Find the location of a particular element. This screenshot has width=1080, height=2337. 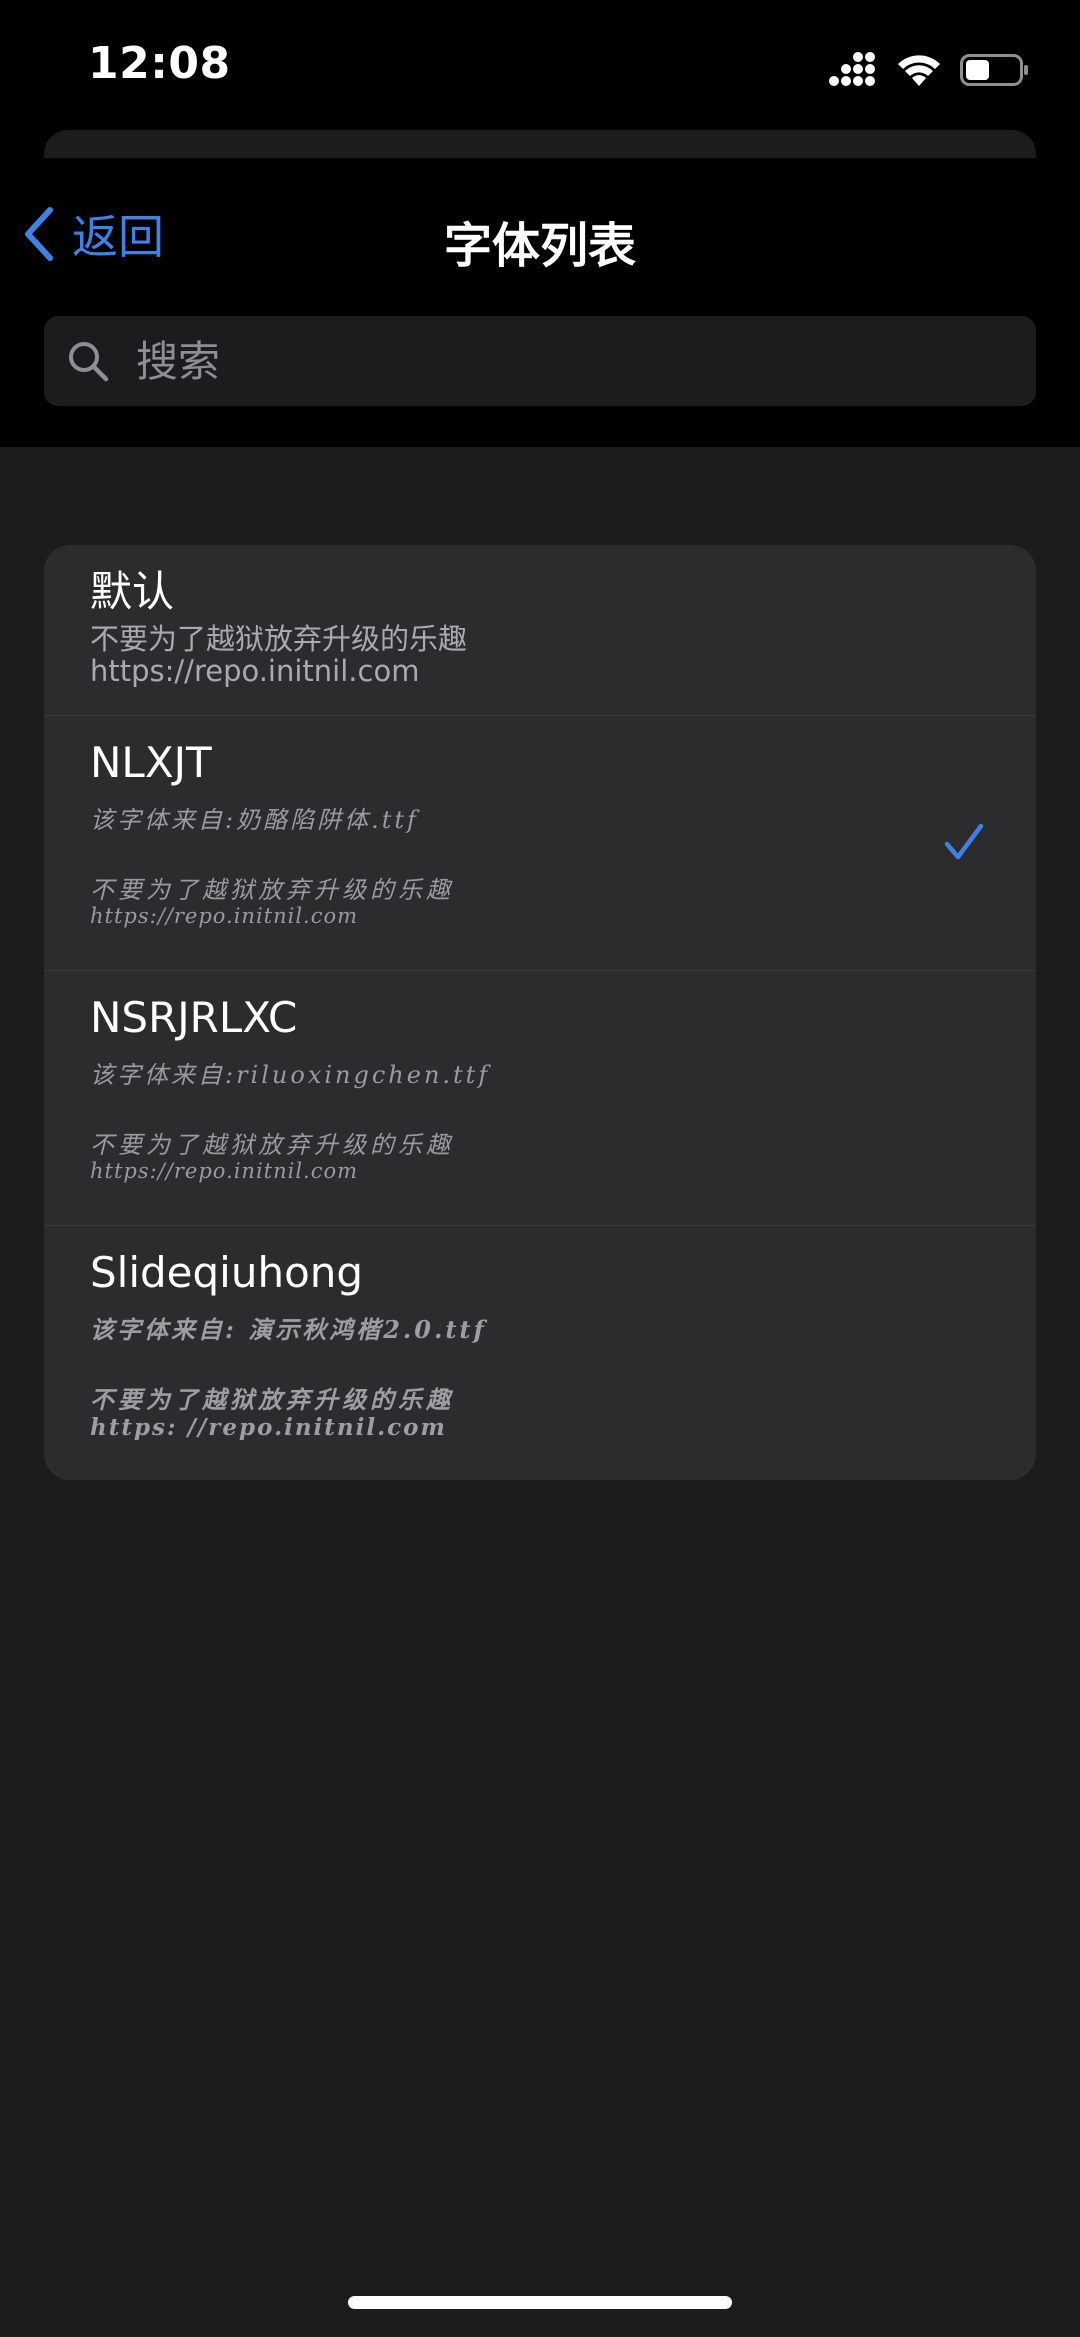

status-time: 12:08 is located at coordinates (159, 63).